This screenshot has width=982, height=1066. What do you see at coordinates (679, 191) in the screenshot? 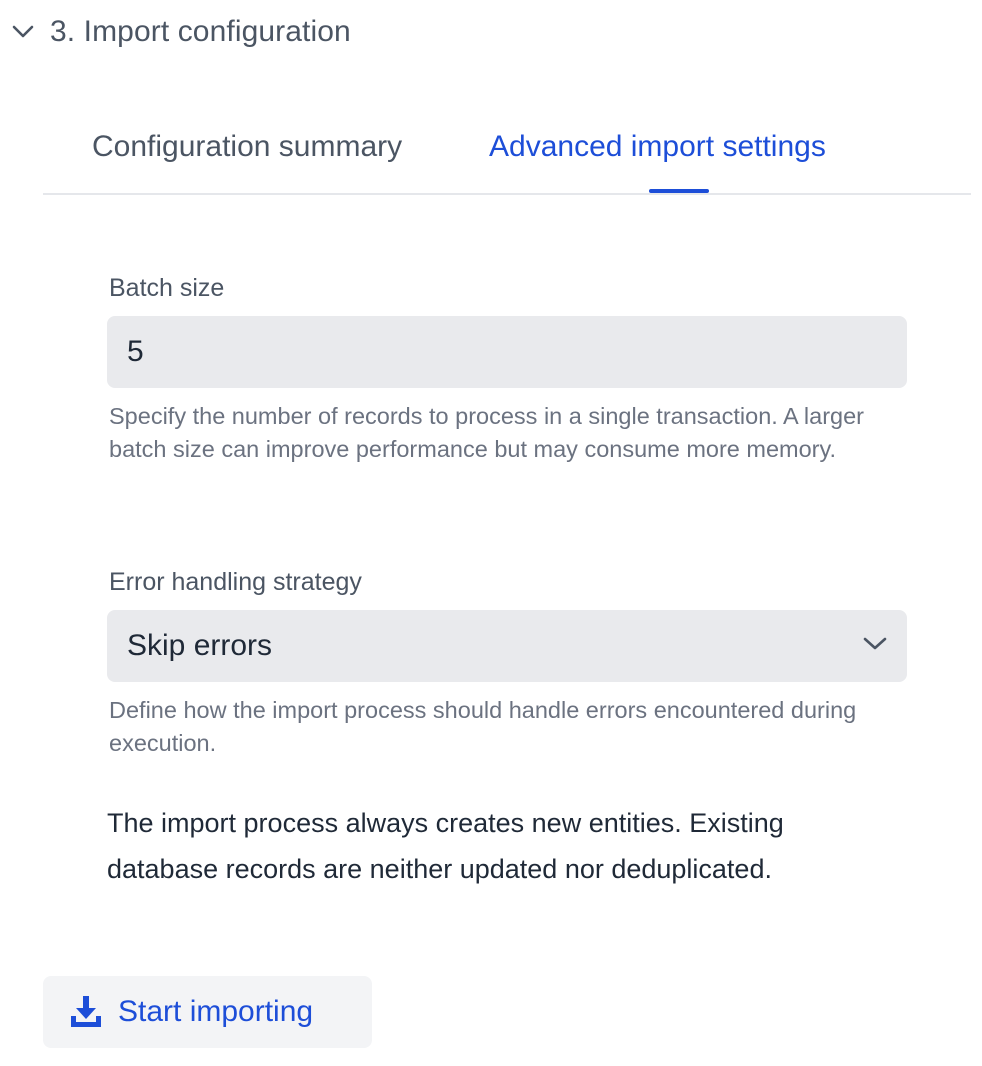
I see `active-tab-indicator` at bounding box center [679, 191].